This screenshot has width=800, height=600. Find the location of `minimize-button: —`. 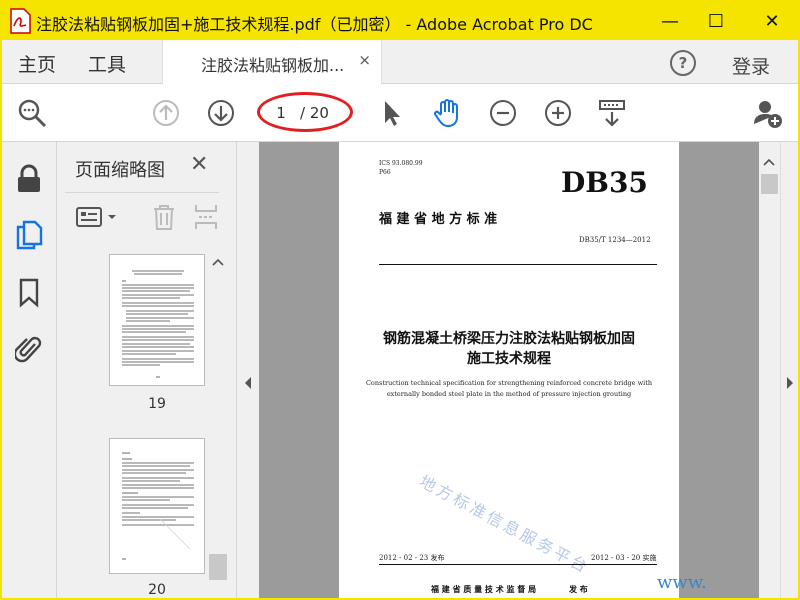

minimize-button: — is located at coordinates (670, 21).